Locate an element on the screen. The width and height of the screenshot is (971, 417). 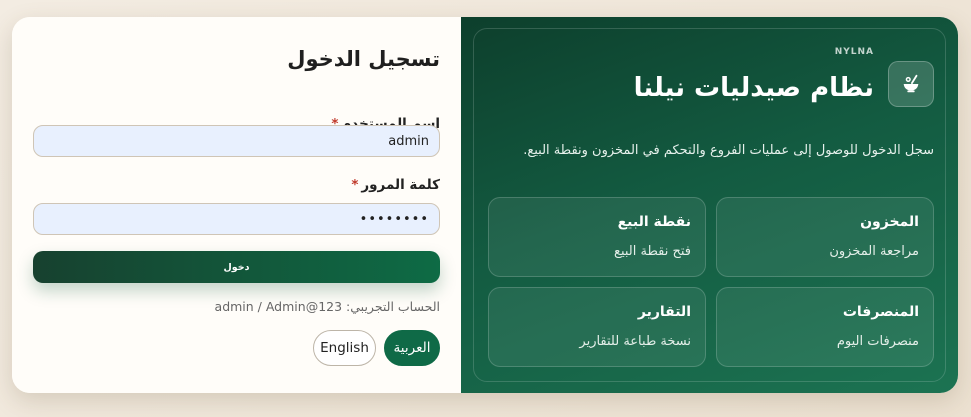
mortar-pestle-icon is located at coordinates (911, 83).